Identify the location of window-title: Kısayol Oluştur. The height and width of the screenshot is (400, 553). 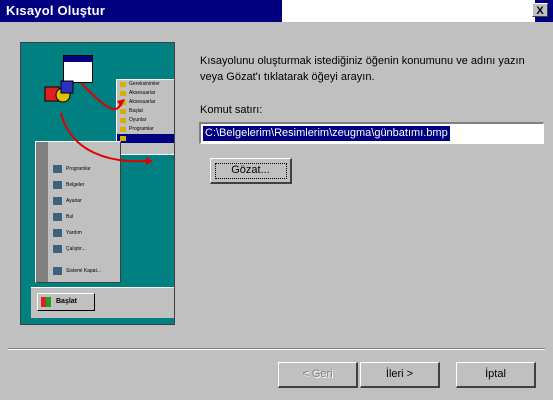
(56, 10).